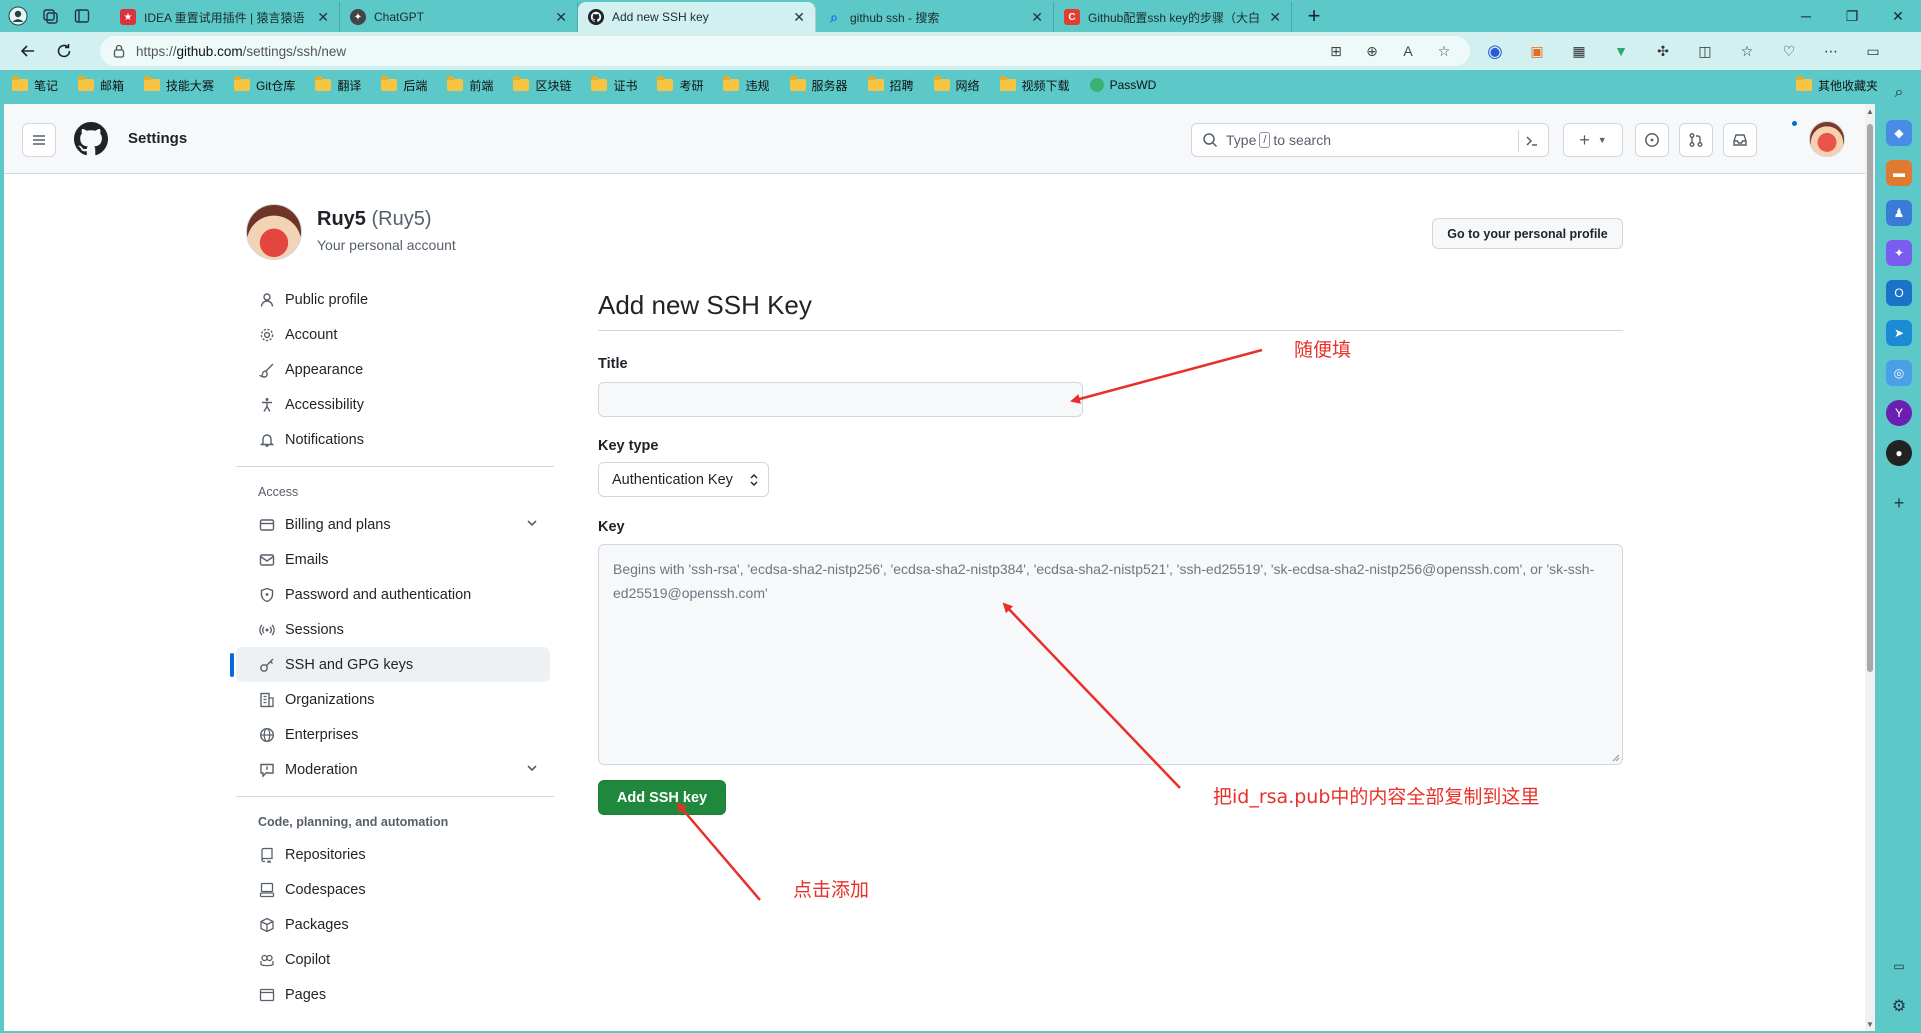 The height and width of the screenshot is (1033, 1921). What do you see at coordinates (1870, 398) in the screenshot?
I see `scrollbar-thumb` at bounding box center [1870, 398].